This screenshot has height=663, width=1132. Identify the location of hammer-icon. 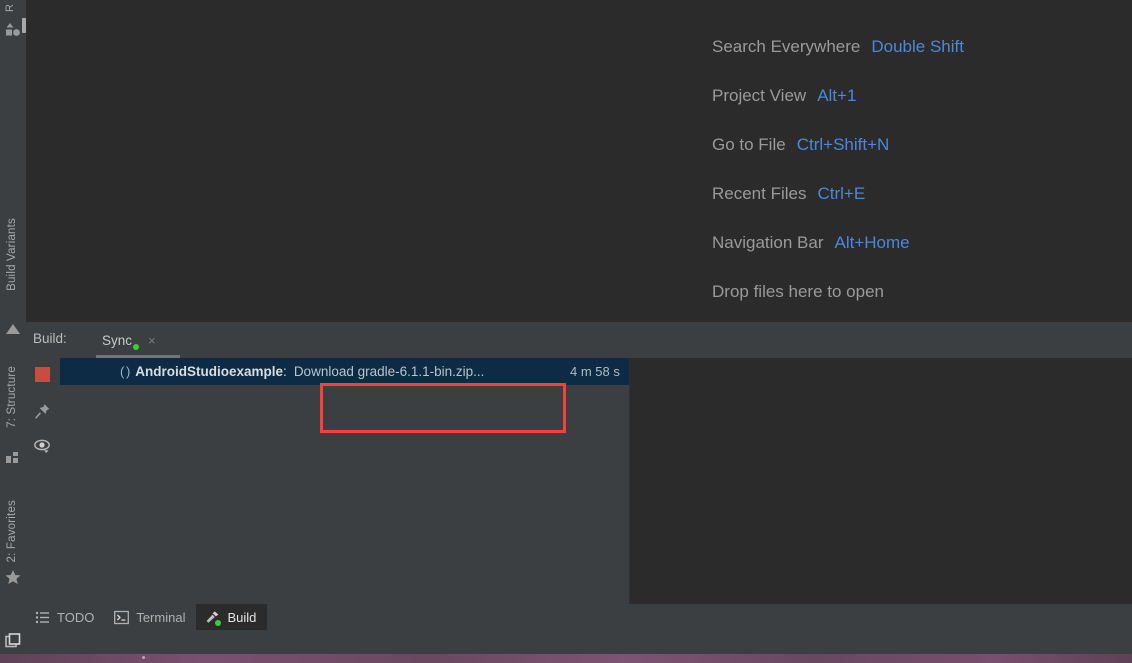
(213, 618).